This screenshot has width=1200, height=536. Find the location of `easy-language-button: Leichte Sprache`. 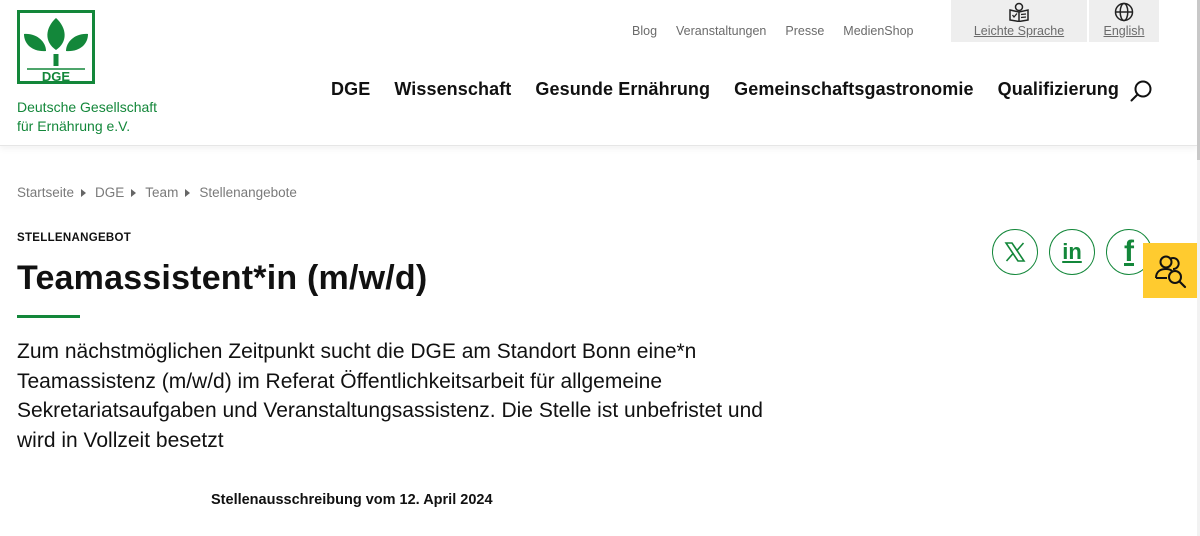

easy-language-button: Leichte Sprache is located at coordinates (1019, 21).